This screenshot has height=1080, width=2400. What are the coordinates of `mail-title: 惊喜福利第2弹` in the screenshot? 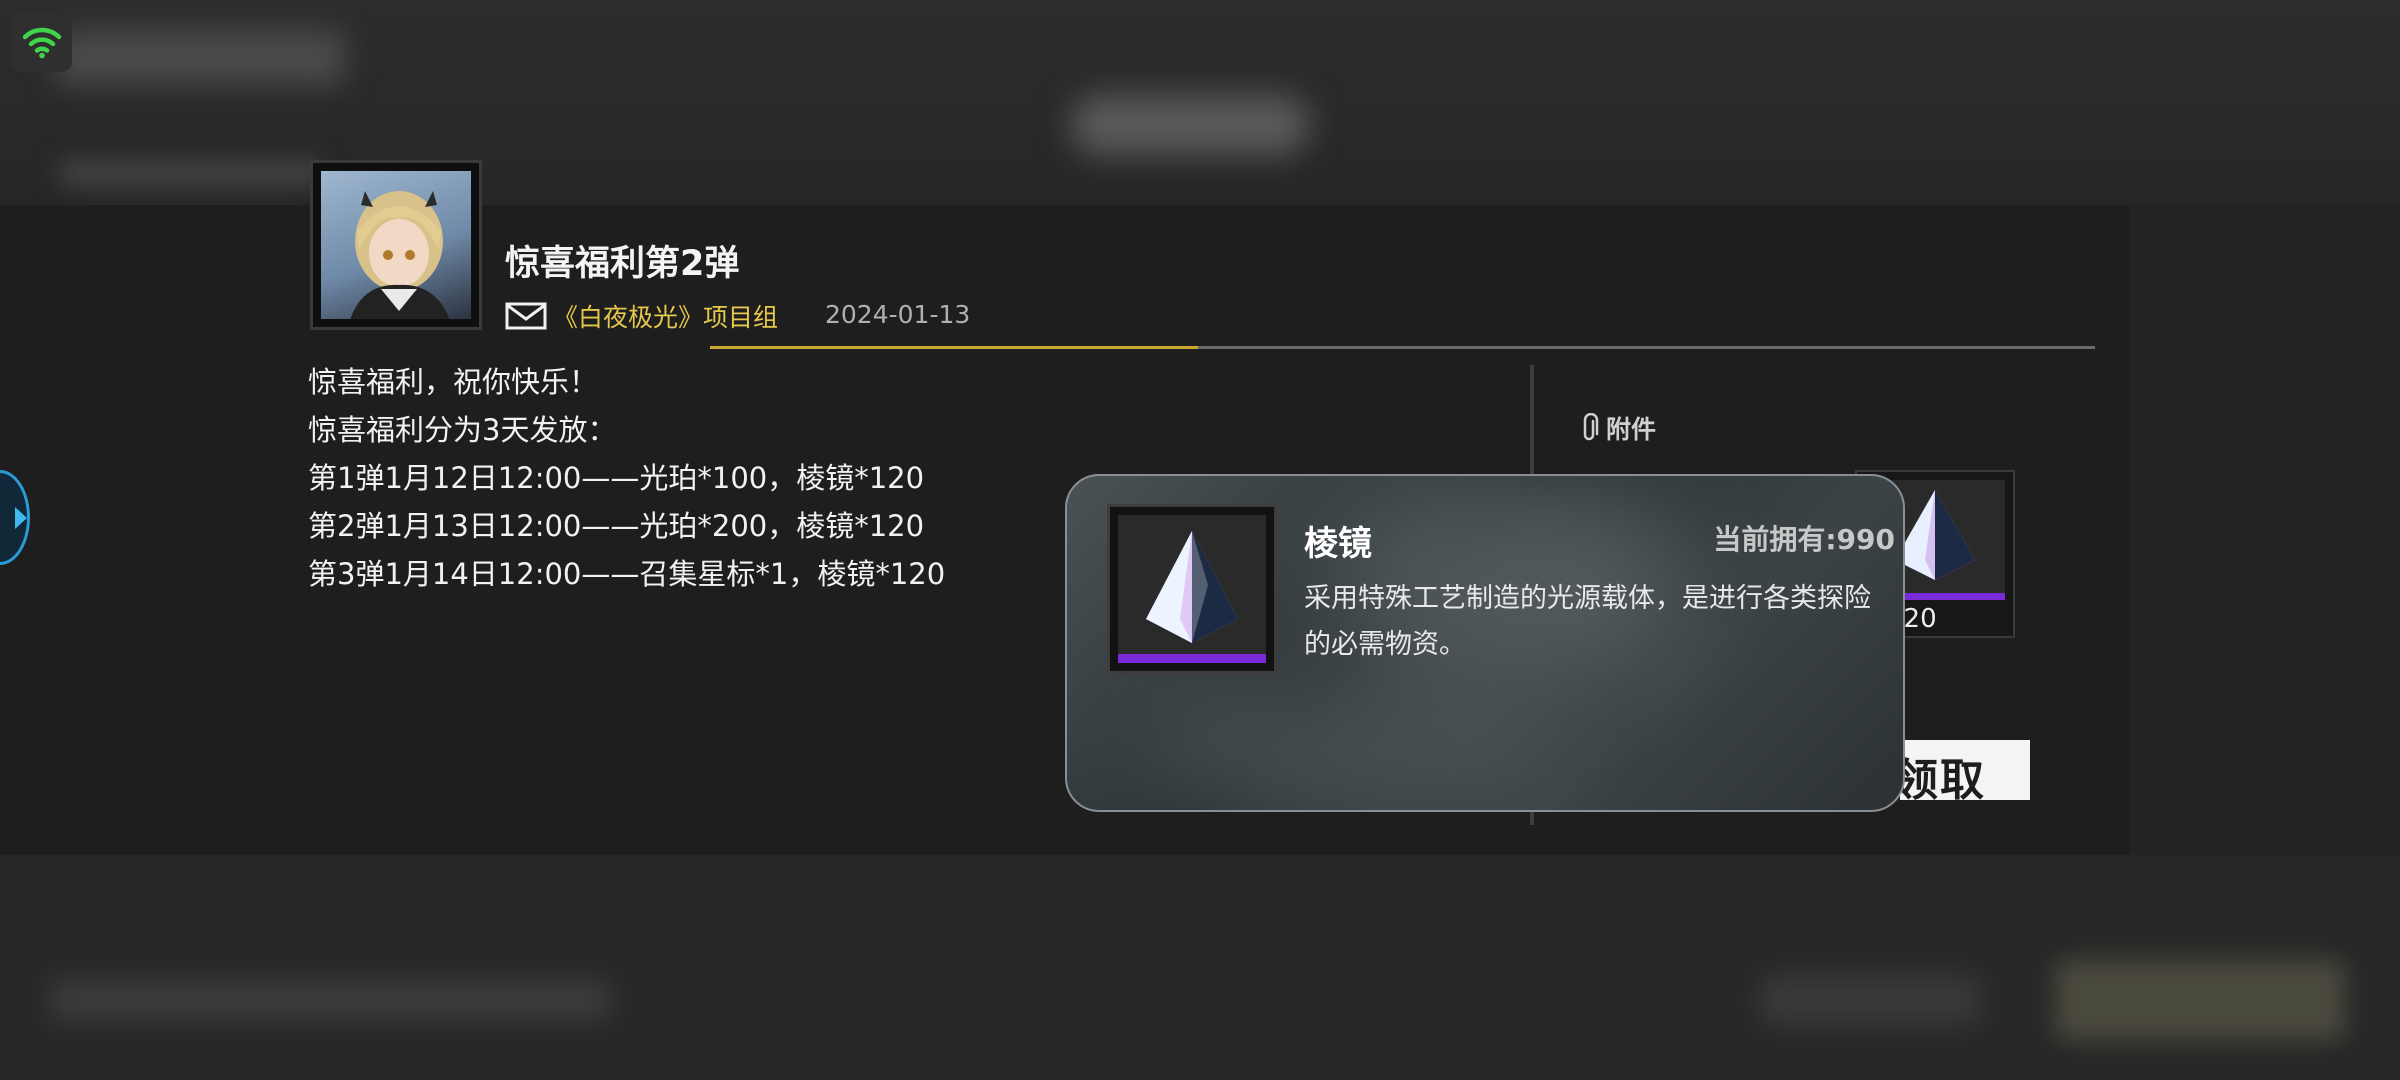 It's located at (622, 264).